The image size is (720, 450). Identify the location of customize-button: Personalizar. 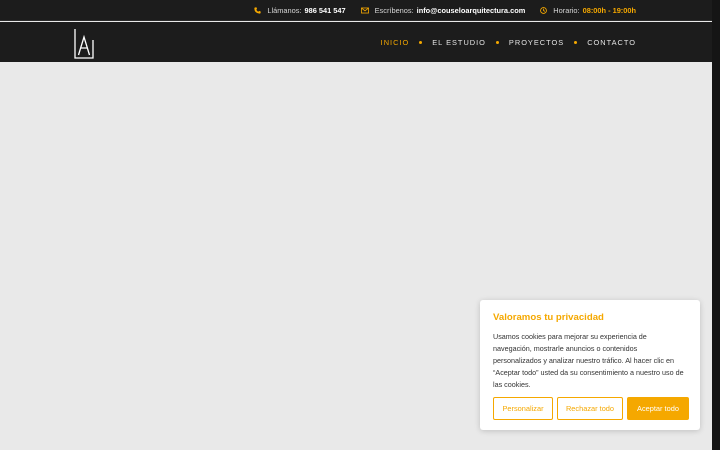
(523, 408).